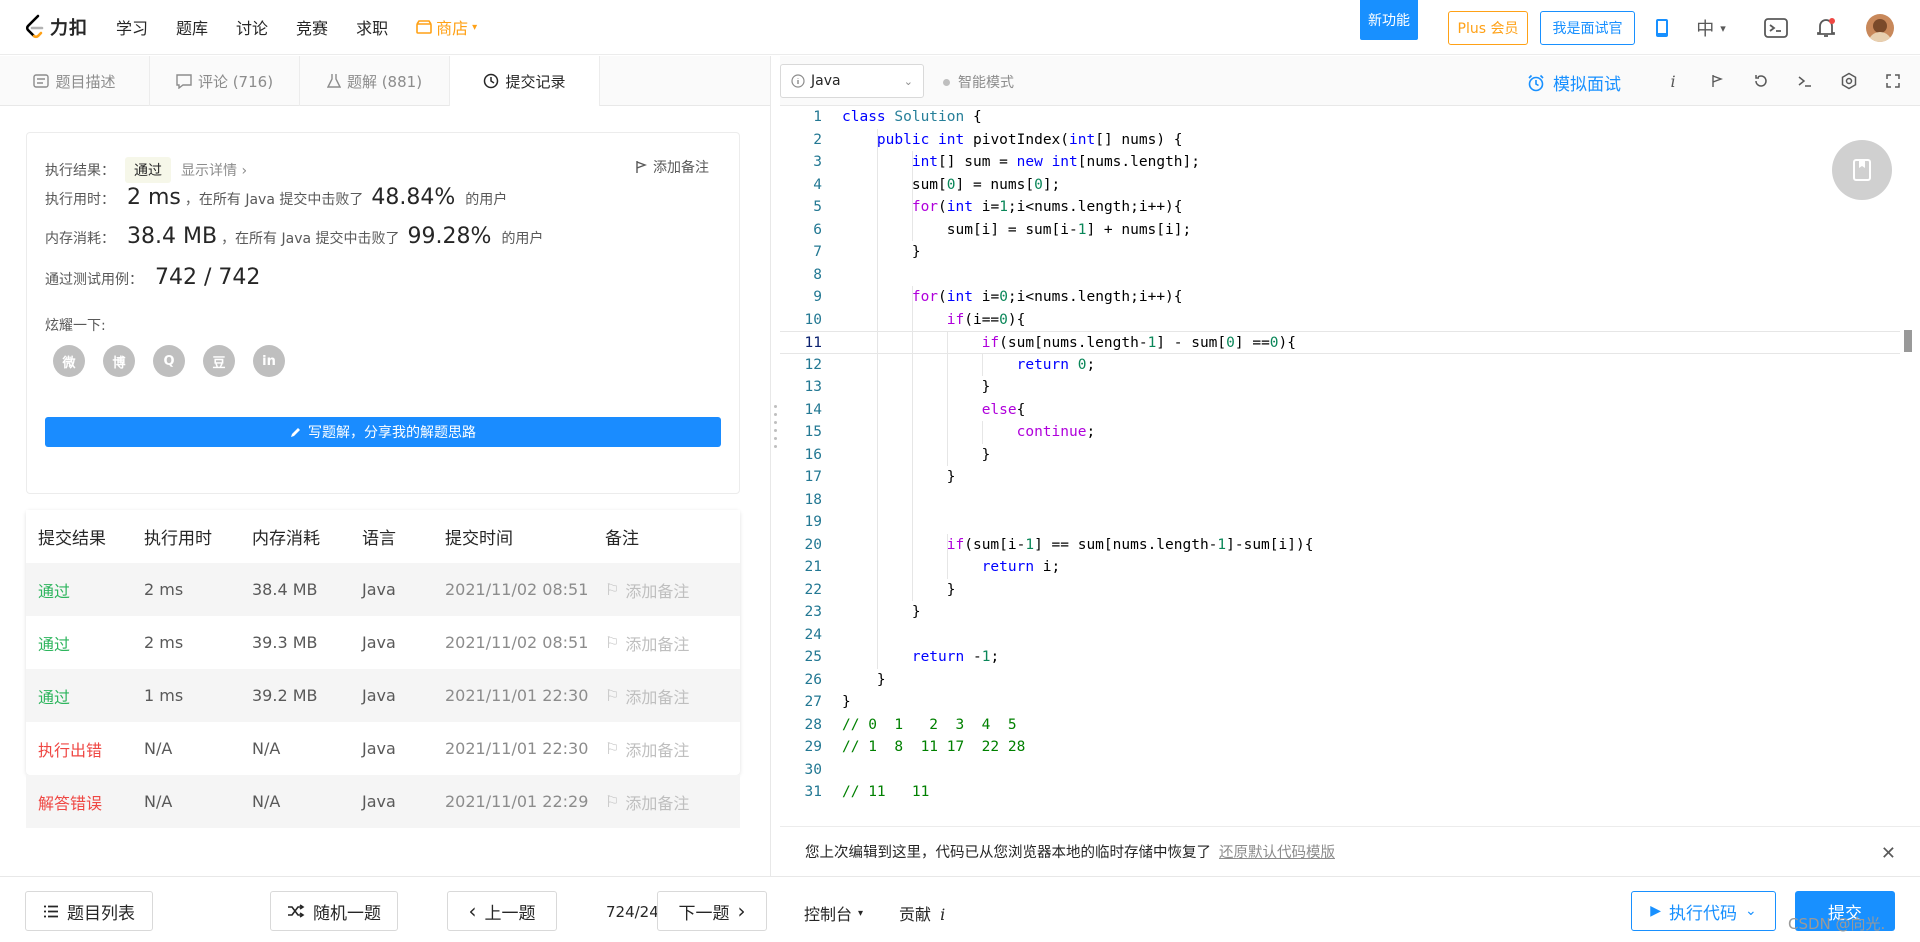 This screenshot has width=1920, height=942. What do you see at coordinates (312, 27) in the screenshot?
I see `nav-contest: 竞赛` at bounding box center [312, 27].